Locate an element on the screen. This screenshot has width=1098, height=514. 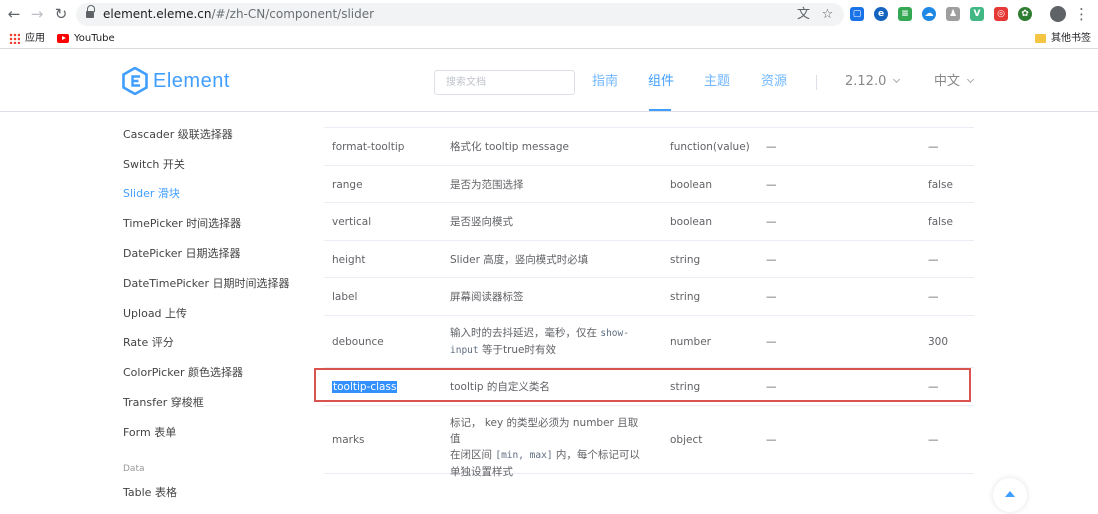
extension-icon: ▢ is located at coordinates (857, 14).